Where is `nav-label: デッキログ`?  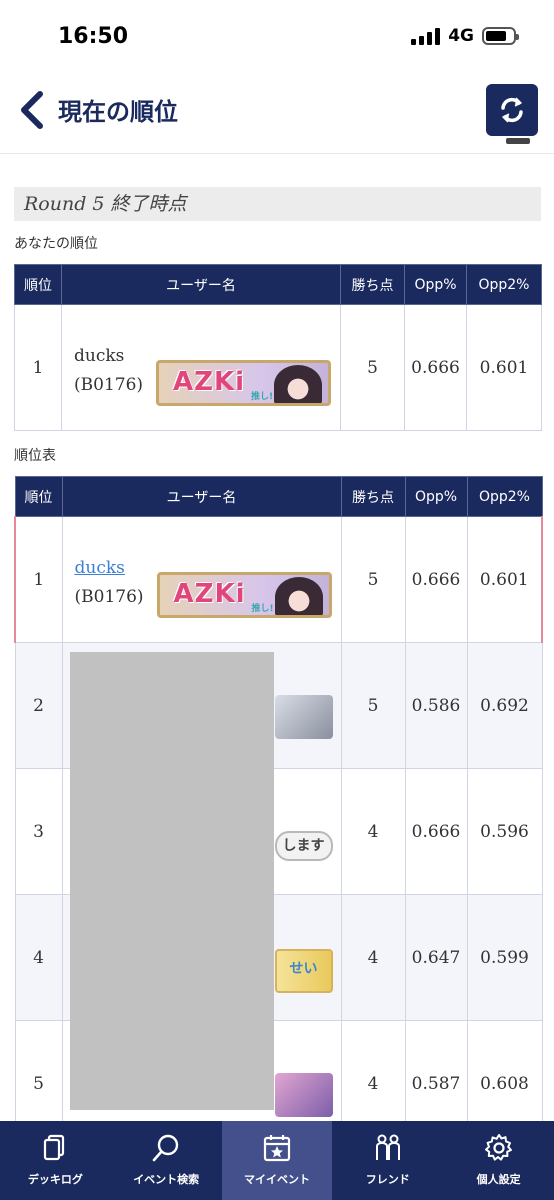 nav-label: デッキログ is located at coordinates (55, 1179).